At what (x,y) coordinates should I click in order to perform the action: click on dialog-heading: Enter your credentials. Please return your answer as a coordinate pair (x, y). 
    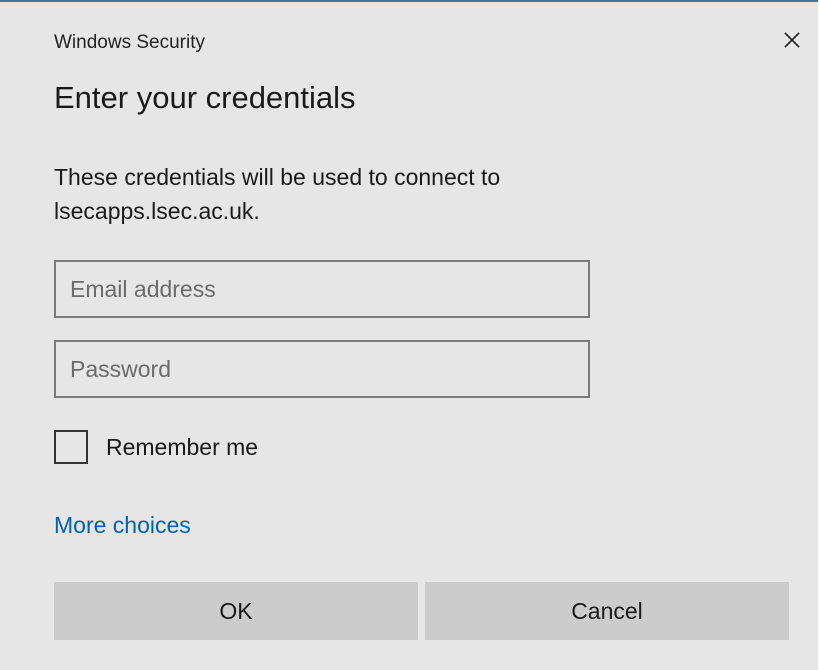
    Looking at the image, I should click on (205, 97).